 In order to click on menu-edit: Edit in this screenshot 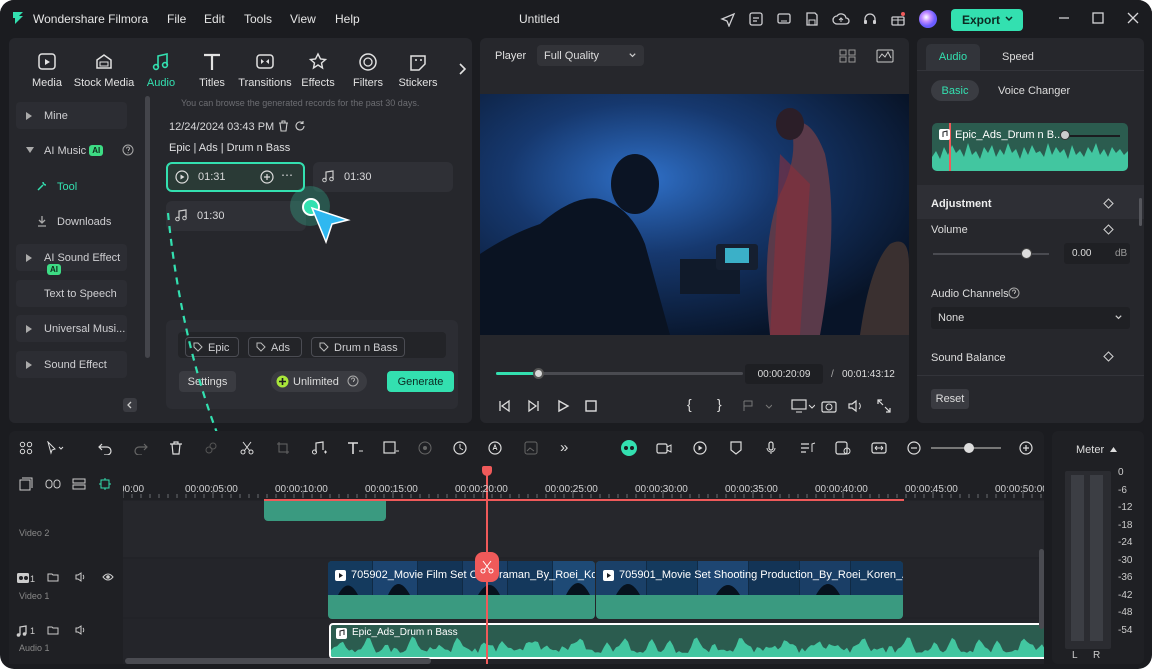, I will do `click(214, 19)`.